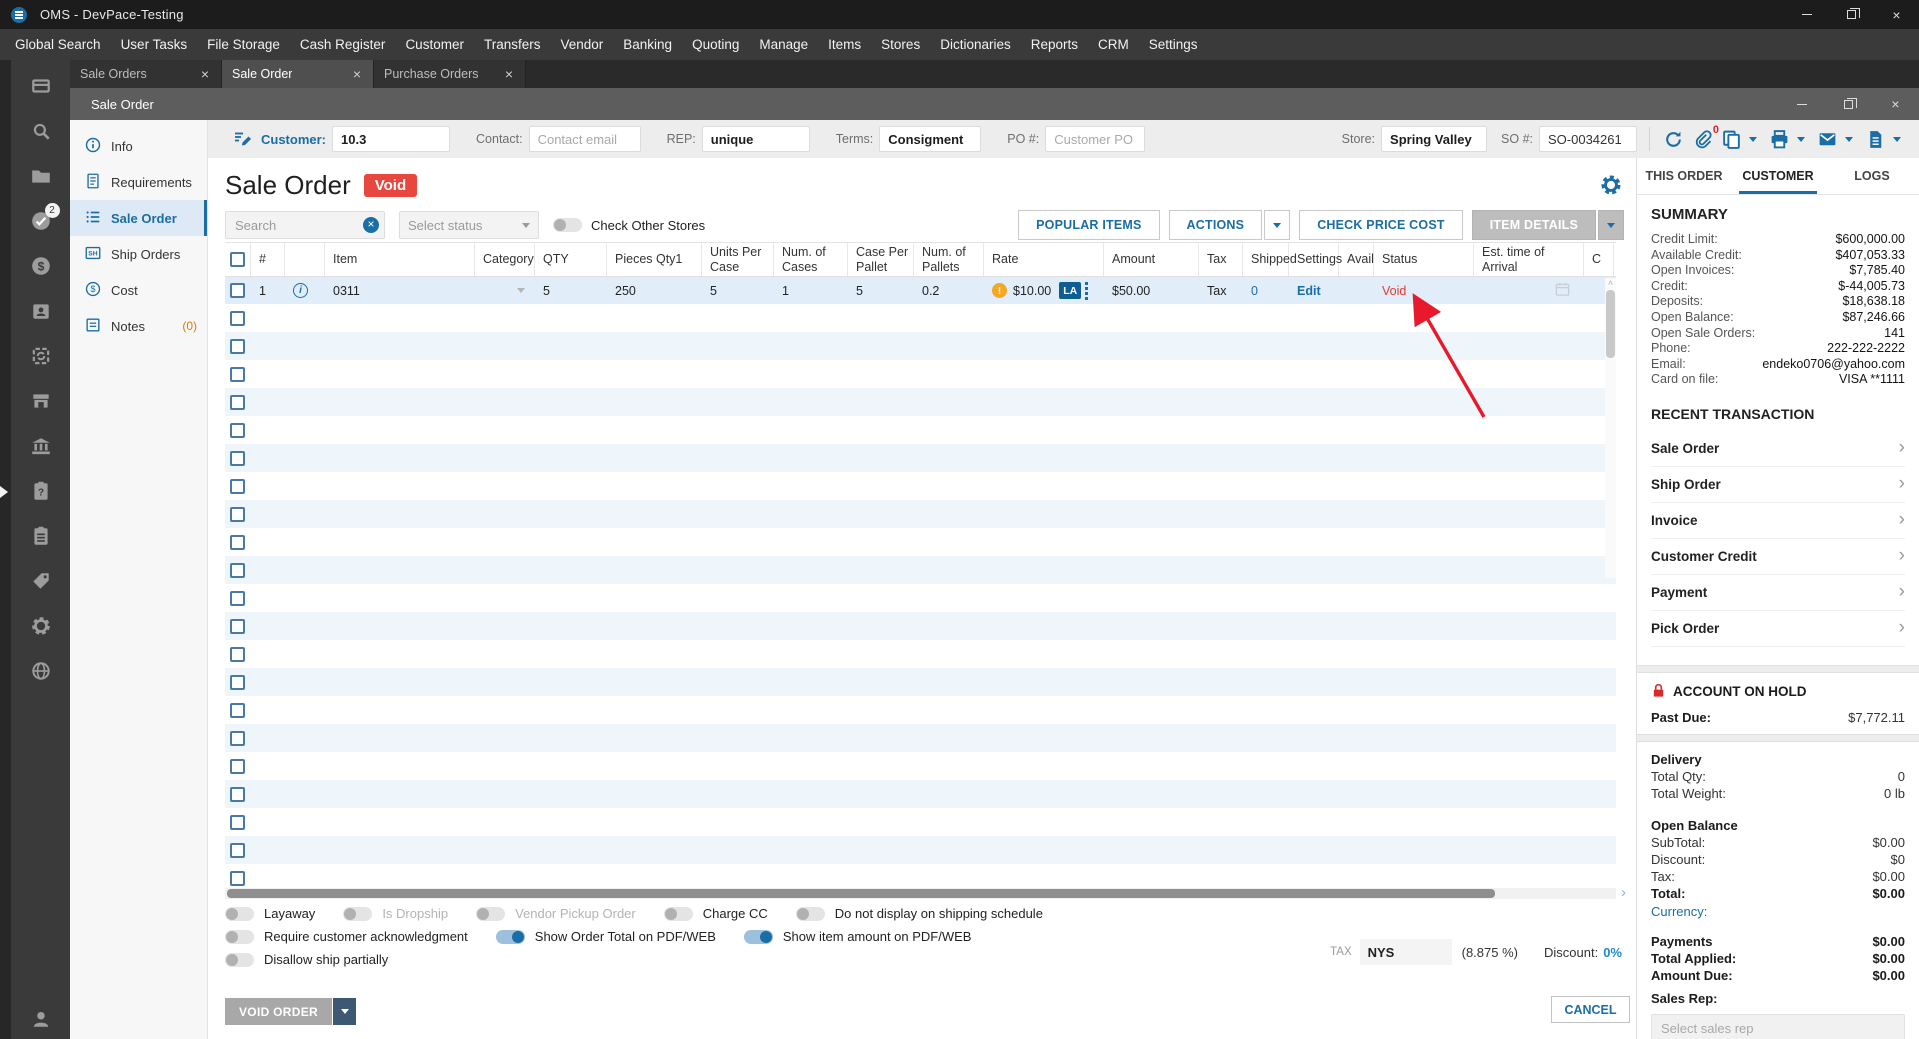 Image resolution: width=1919 pixels, height=1039 pixels. I want to click on toggle-do-not-display-on-shipping-schedule: Do not display on shipping schedule, so click(919, 913).